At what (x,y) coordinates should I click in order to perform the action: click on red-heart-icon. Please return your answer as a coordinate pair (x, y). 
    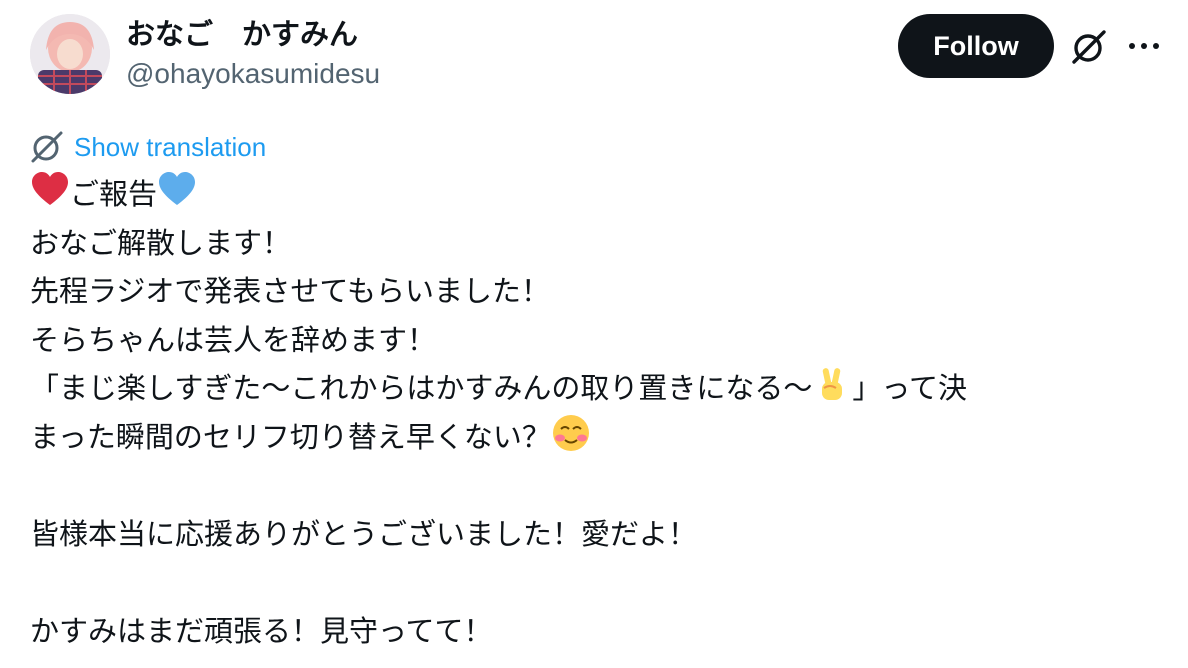
    Looking at the image, I should click on (50, 190).